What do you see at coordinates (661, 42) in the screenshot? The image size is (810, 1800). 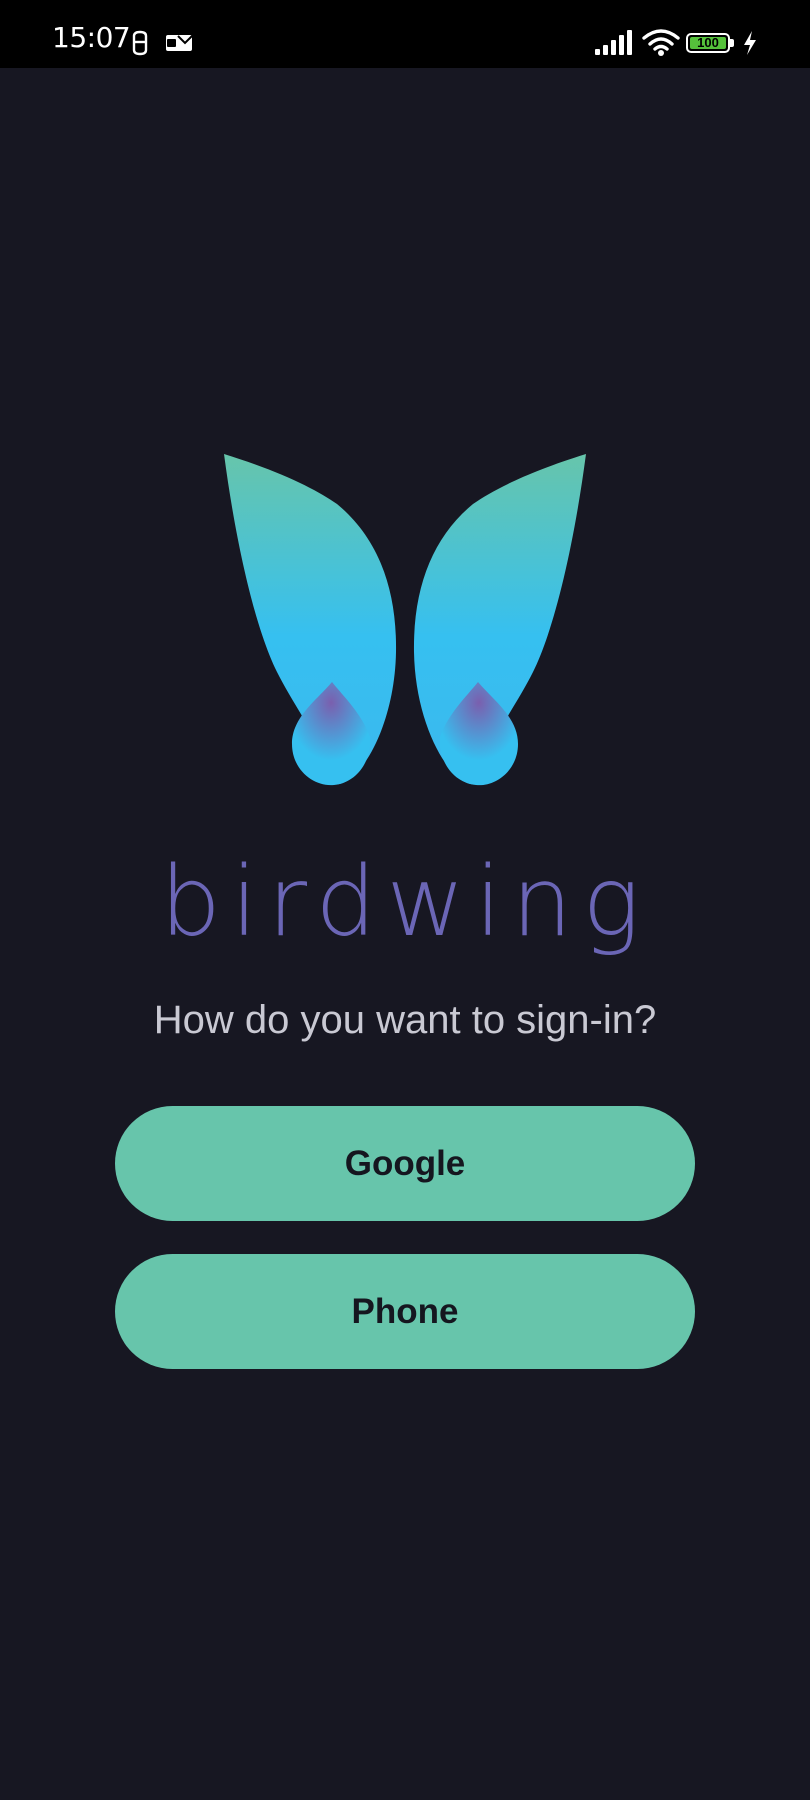 I see `wifi-icon` at bounding box center [661, 42].